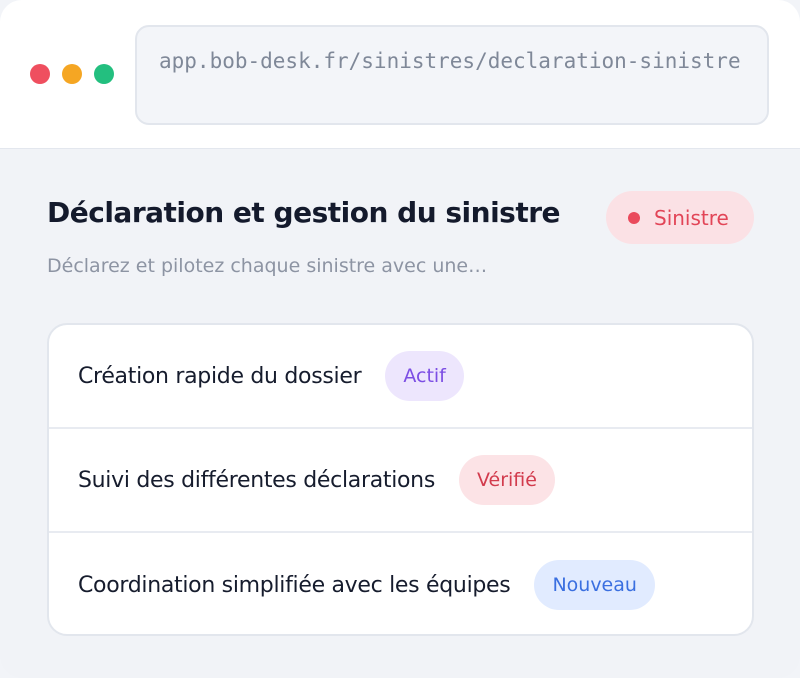 The height and width of the screenshot is (678, 800). I want to click on category-badge-label: Sinistre, so click(691, 217).